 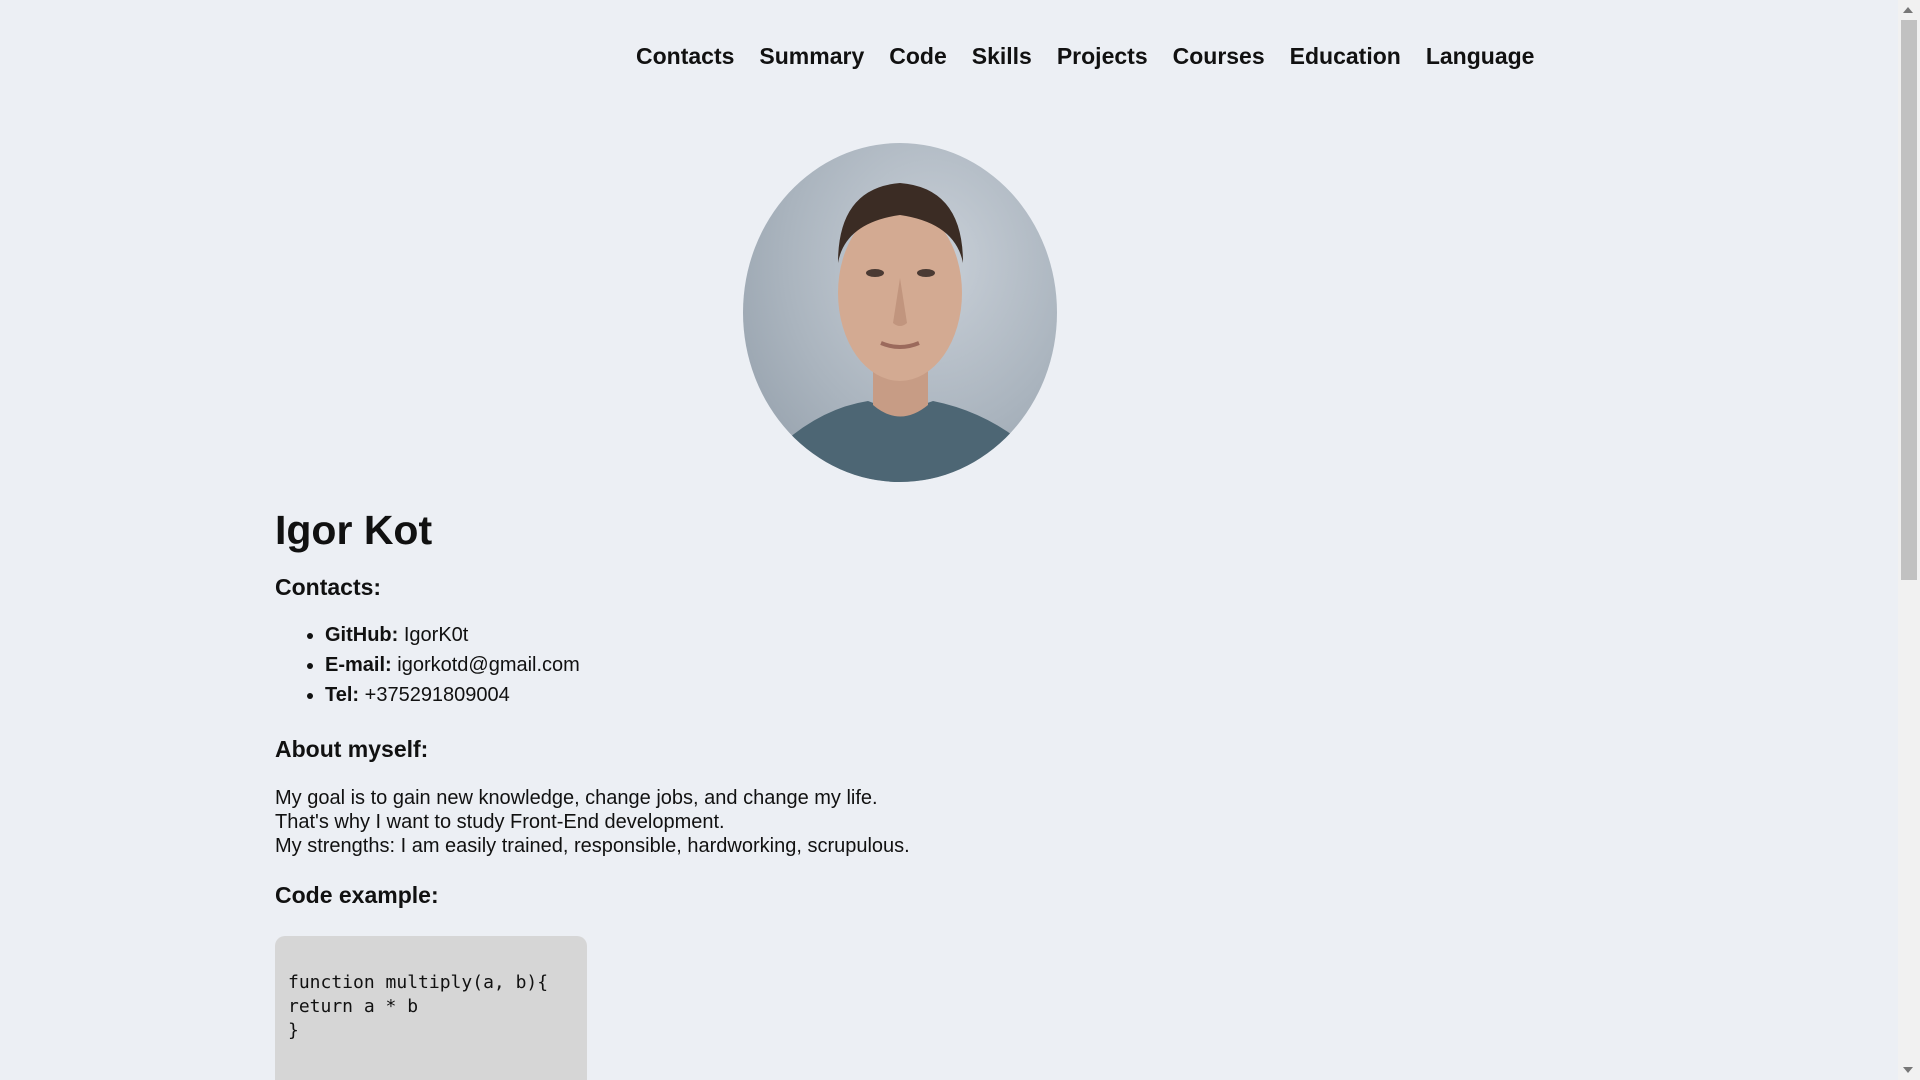 What do you see at coordinates (342, 695) in the screenshot?
I see `tel-label: Tel:` at bounding box center [342, 695].